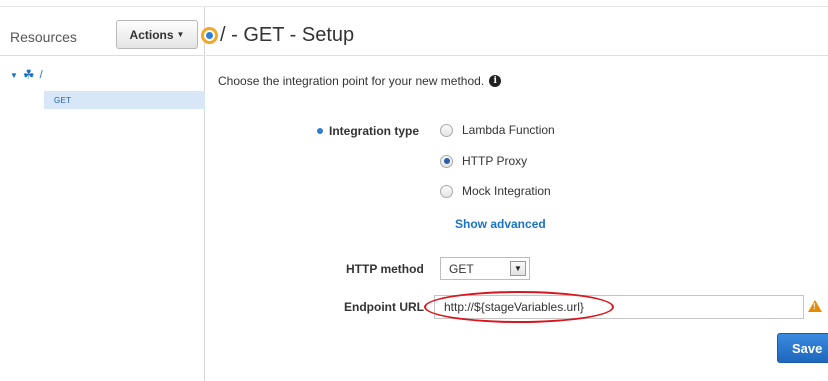  What do you see at coordinates (500, 224) in the screenshot?
I see `show-advanced-link: Show advanced` at bounding box center [500, 224].